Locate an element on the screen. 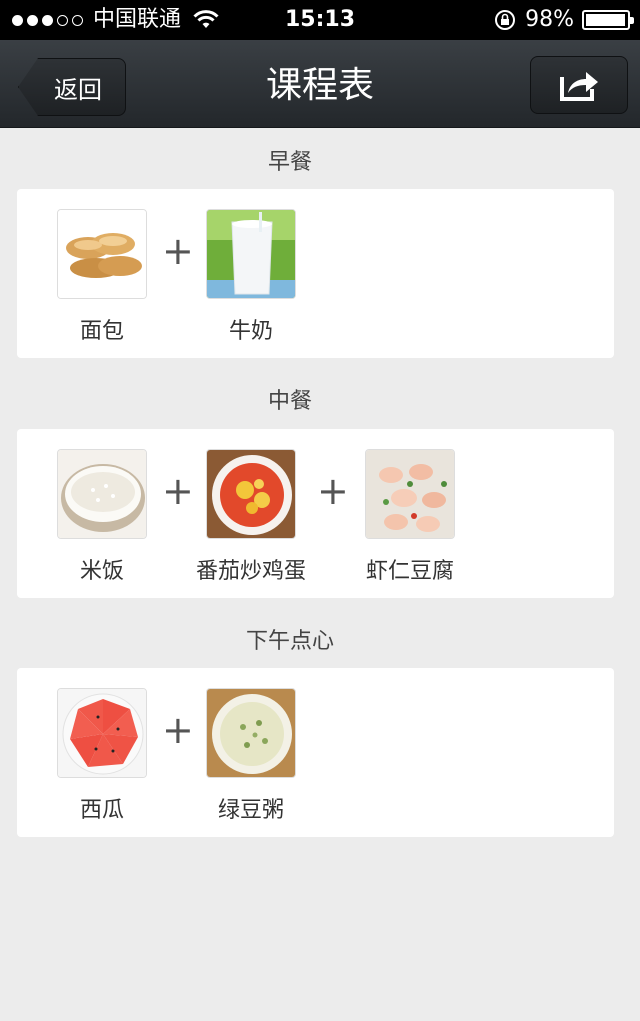 This screenshot has height=1021, width=640. tomato-egg-icon is located at coordinates (251, 494).